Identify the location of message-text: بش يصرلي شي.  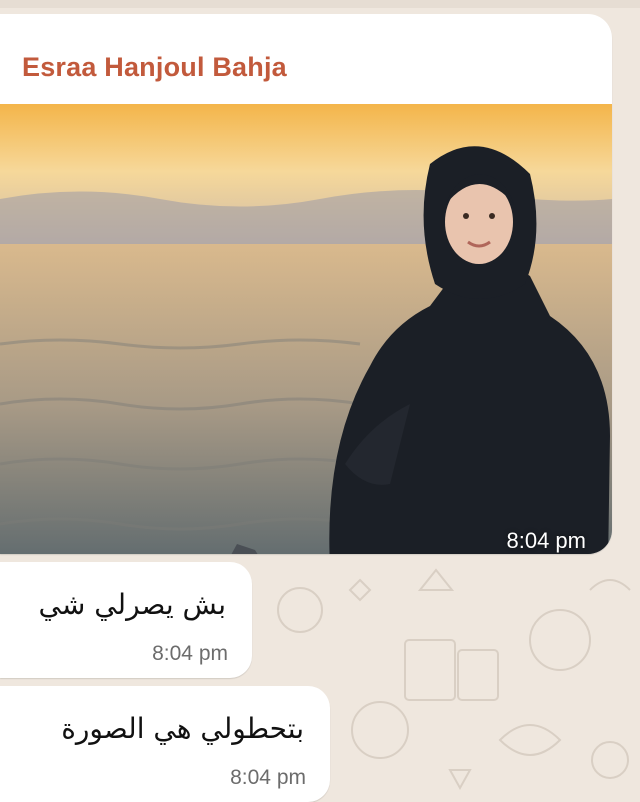
(132, 604).